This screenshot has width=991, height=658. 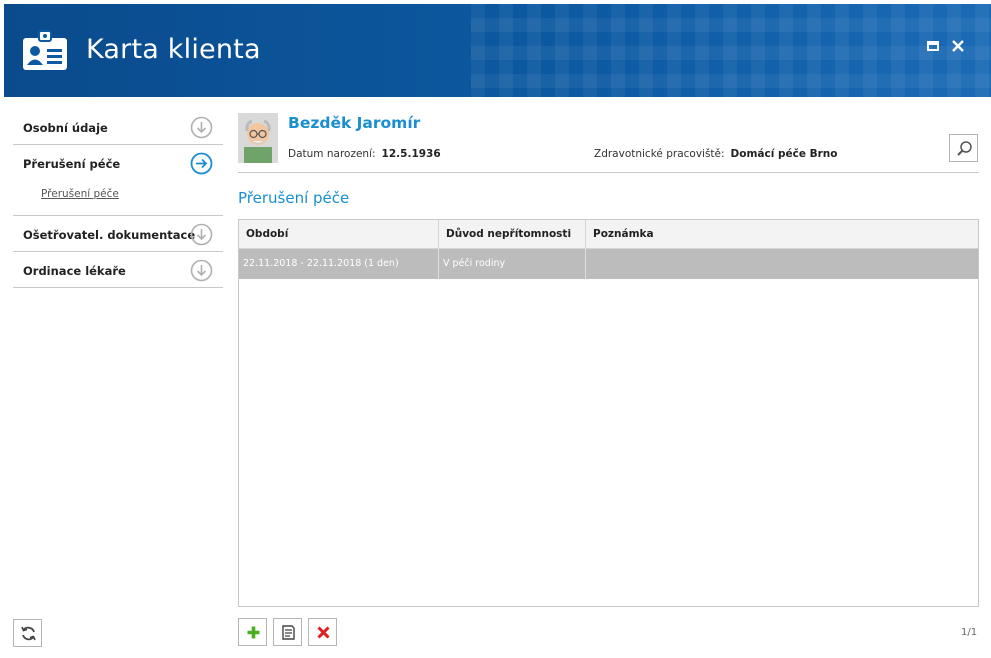 I want to click on sidebar-subitem-container: Přerušení péče, so click(x=118, y=198).